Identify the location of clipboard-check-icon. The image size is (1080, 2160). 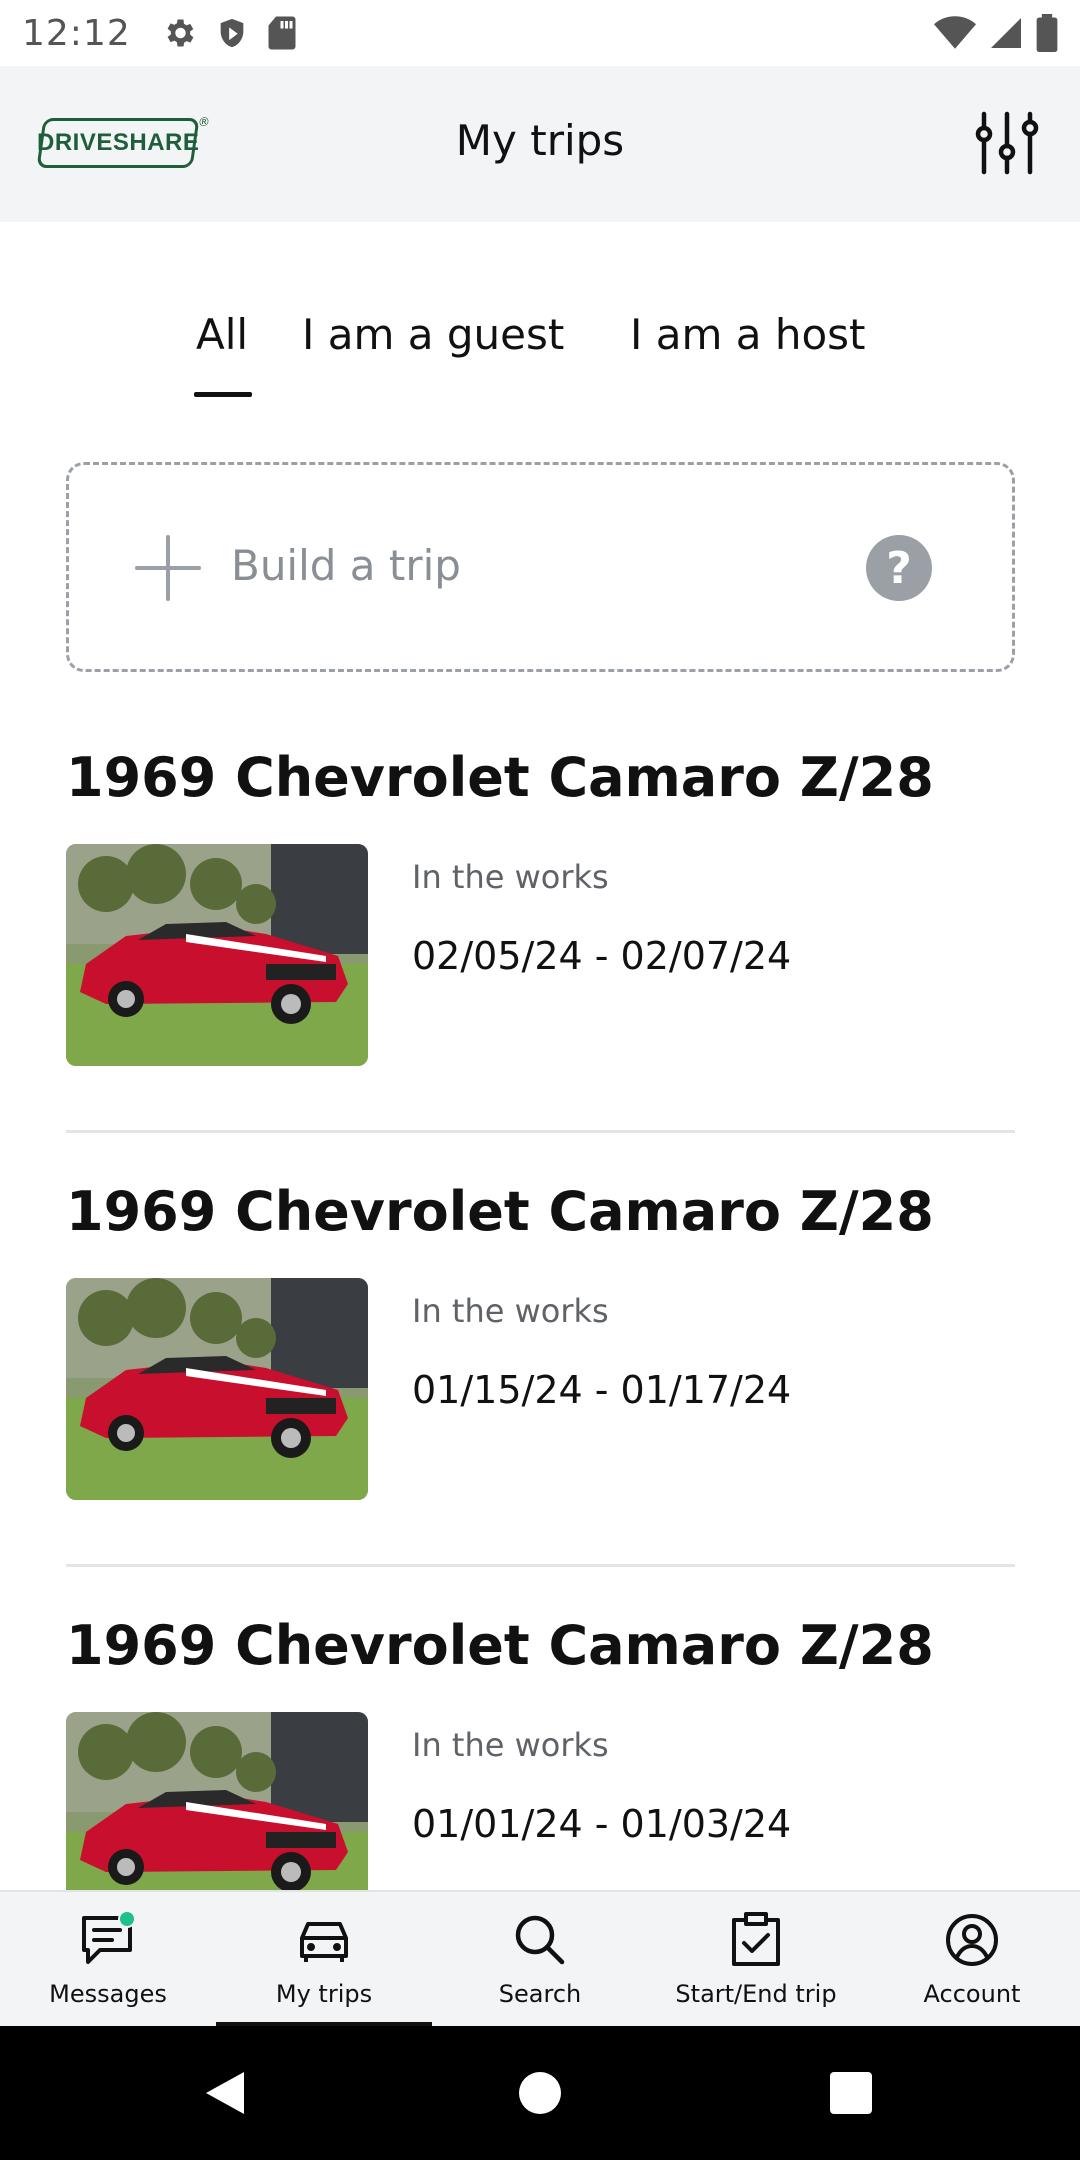
(756, 1940).